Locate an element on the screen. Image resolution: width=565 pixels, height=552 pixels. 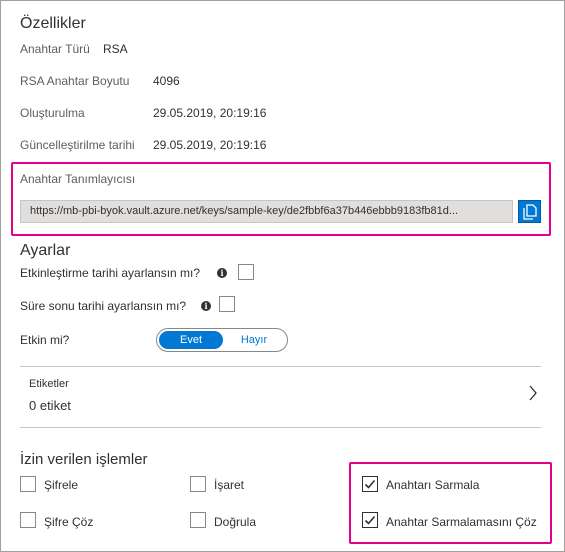
encrypt-checkbox is located at coordinates (28, 484).